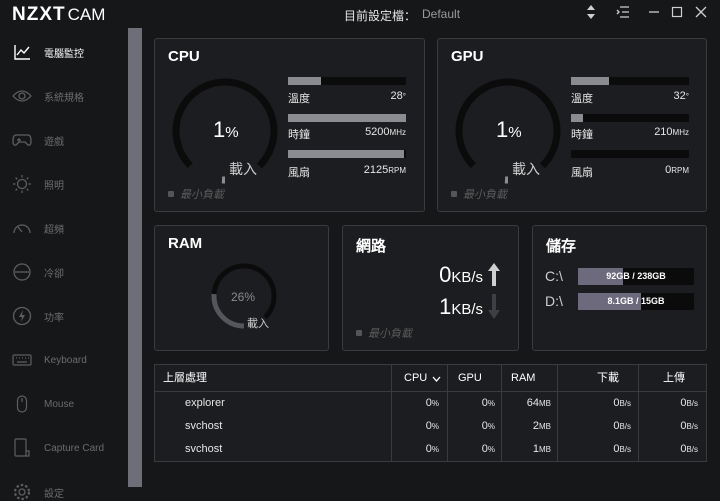  Describe the element at coordinates (370, 132) in the screenshot. I see `cpu-clock-value: 5200MHz` at that location.